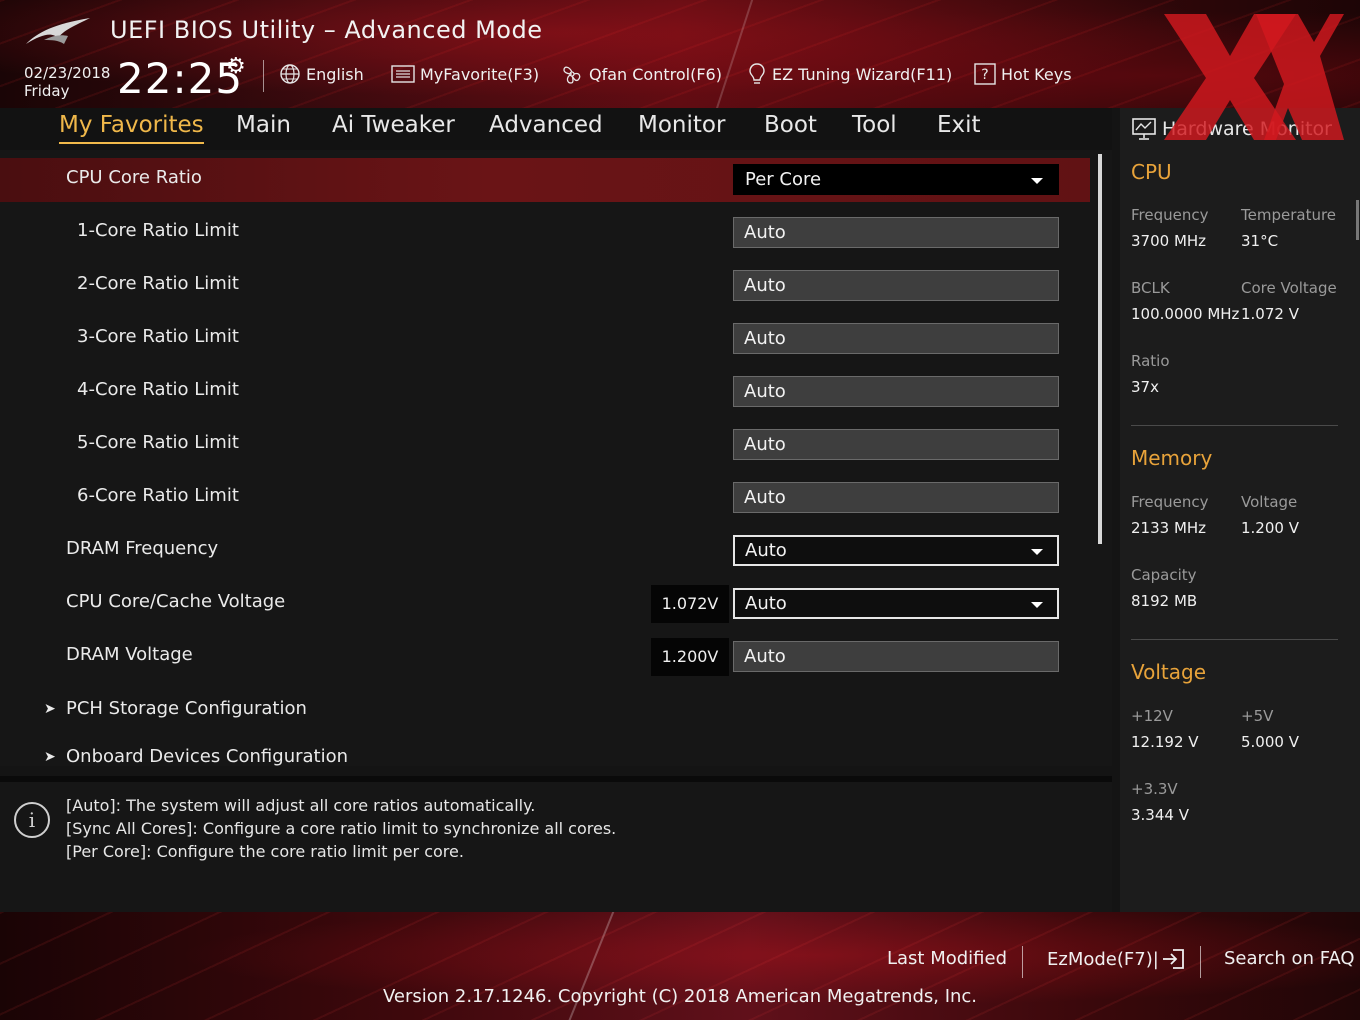 The image size is (1360, 1020). I want to click on search-on-faq-button: Search on FAQ, so click(1289, 958).